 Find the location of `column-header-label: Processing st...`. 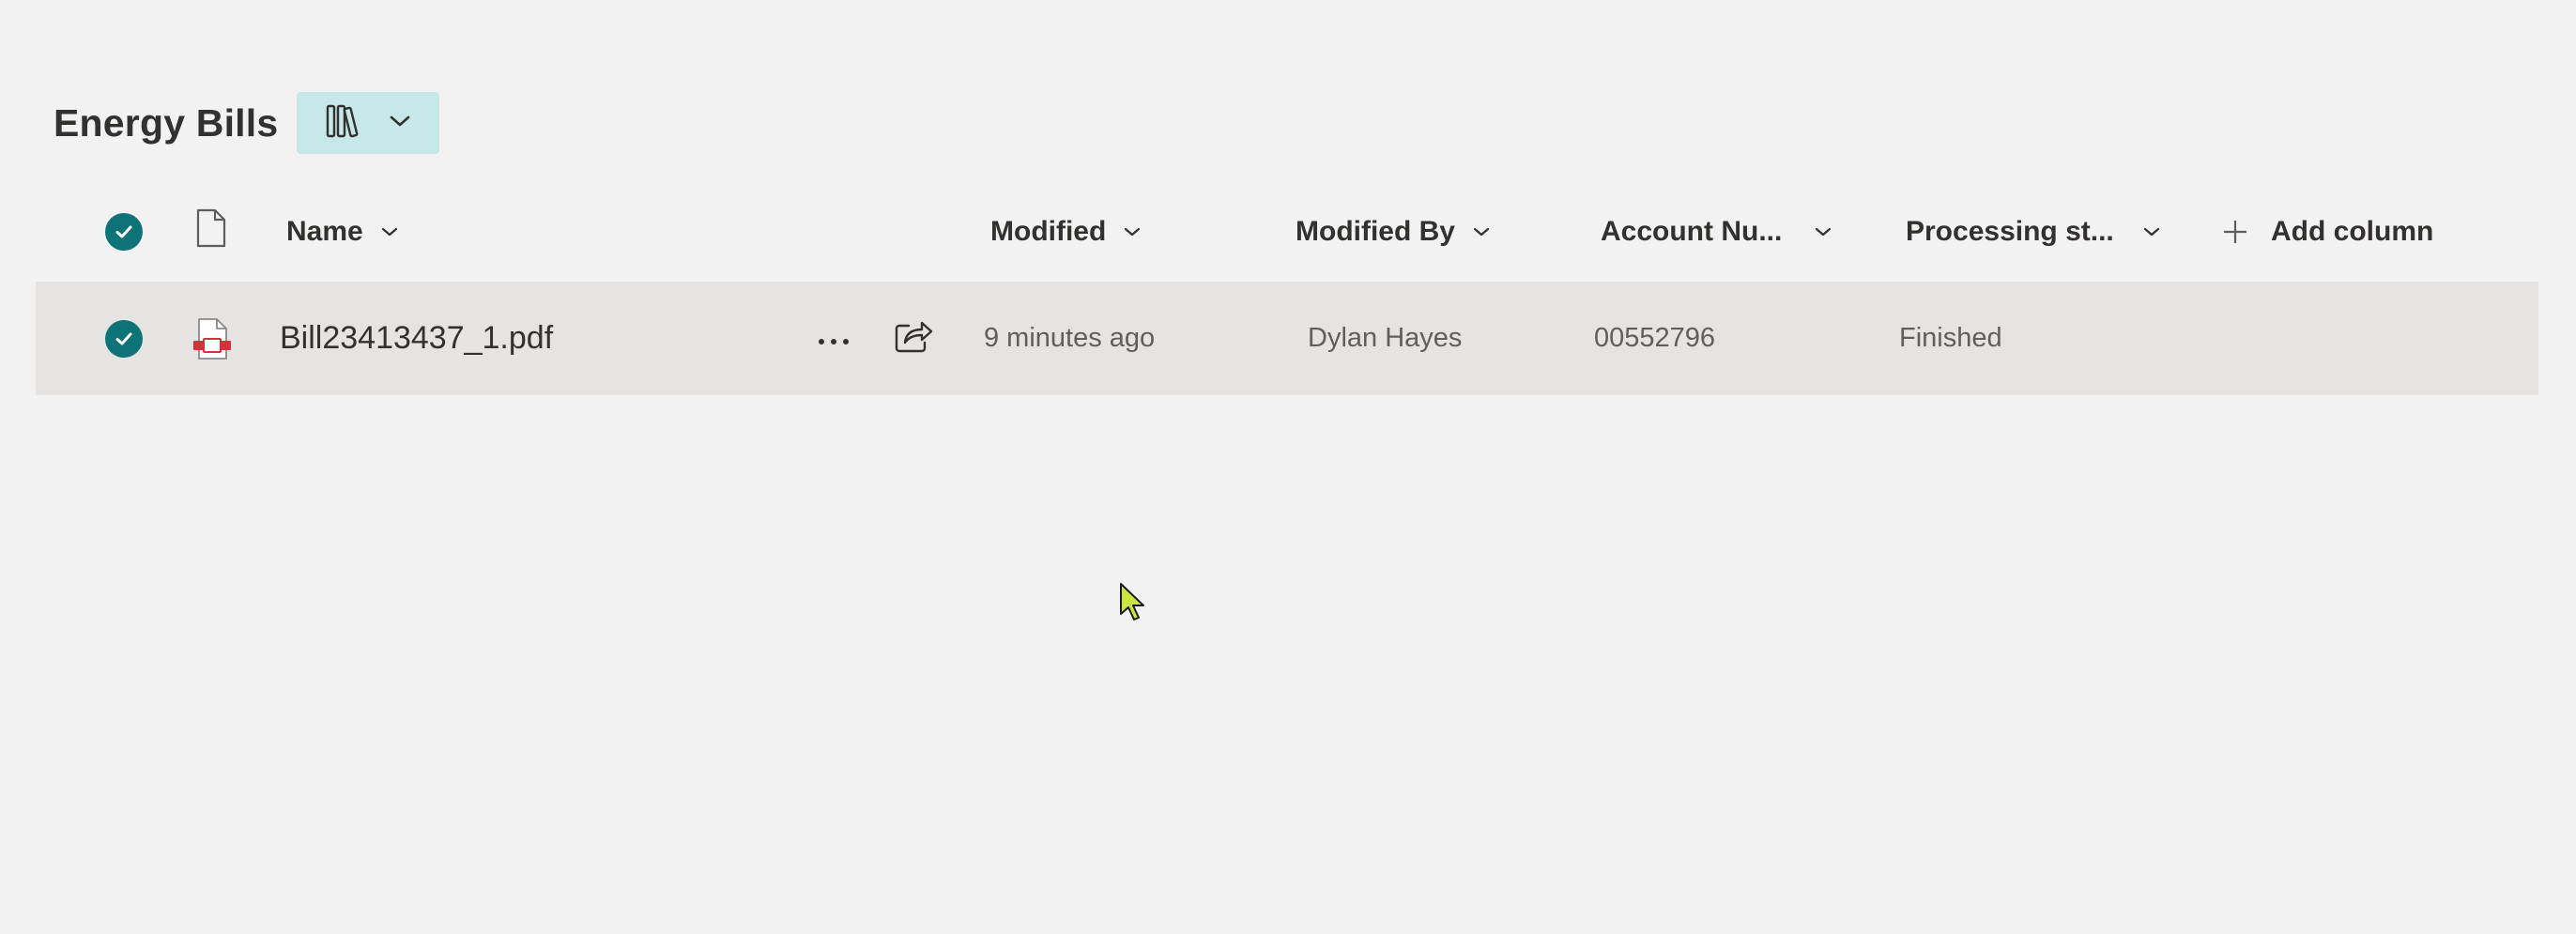

column-header-label: Processing st... is located at coordinates (2010, 232).